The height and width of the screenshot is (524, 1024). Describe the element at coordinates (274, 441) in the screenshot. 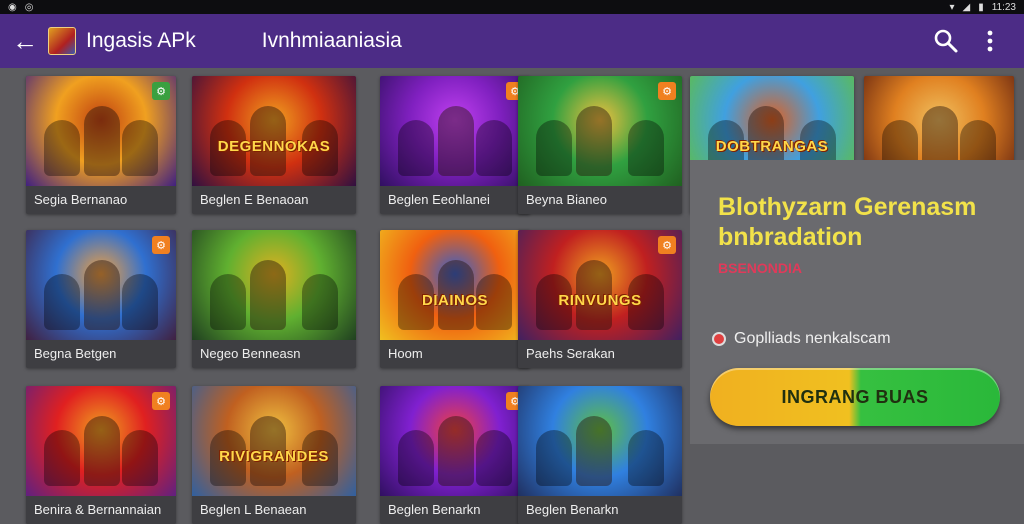

I see `game-thumbnail: RIVIGRANDES` at that location.